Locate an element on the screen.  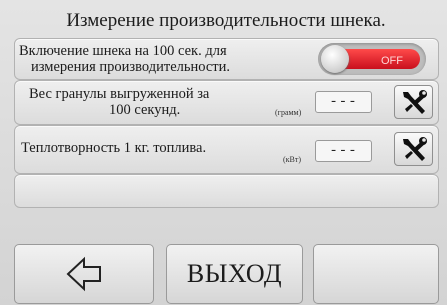
exit-button: ВЫХОД is located at coordinates (234, 274).